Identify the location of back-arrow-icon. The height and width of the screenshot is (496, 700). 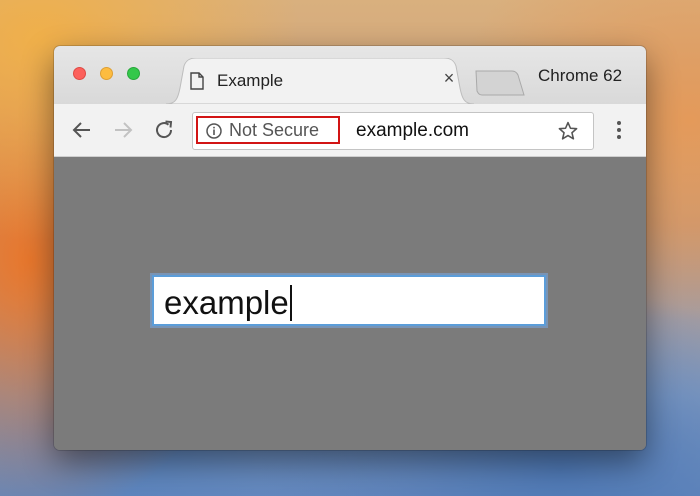
(82, 130).